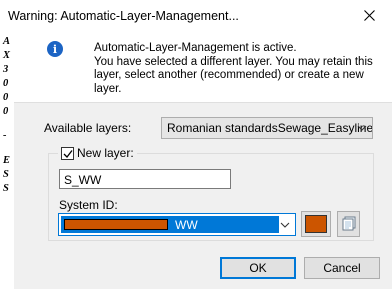 This screenshot has width=392, height=289. I want to click on ok-button: OK, so click(258, 268).